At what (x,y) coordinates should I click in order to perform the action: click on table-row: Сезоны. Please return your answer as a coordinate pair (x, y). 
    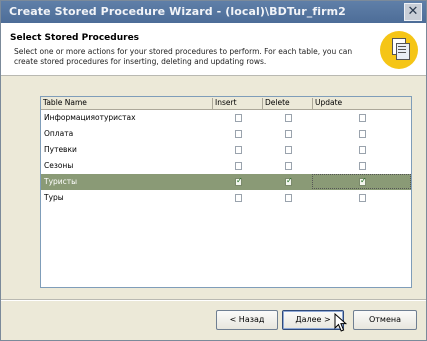
    Looking at the image, I should click on (226, 166).